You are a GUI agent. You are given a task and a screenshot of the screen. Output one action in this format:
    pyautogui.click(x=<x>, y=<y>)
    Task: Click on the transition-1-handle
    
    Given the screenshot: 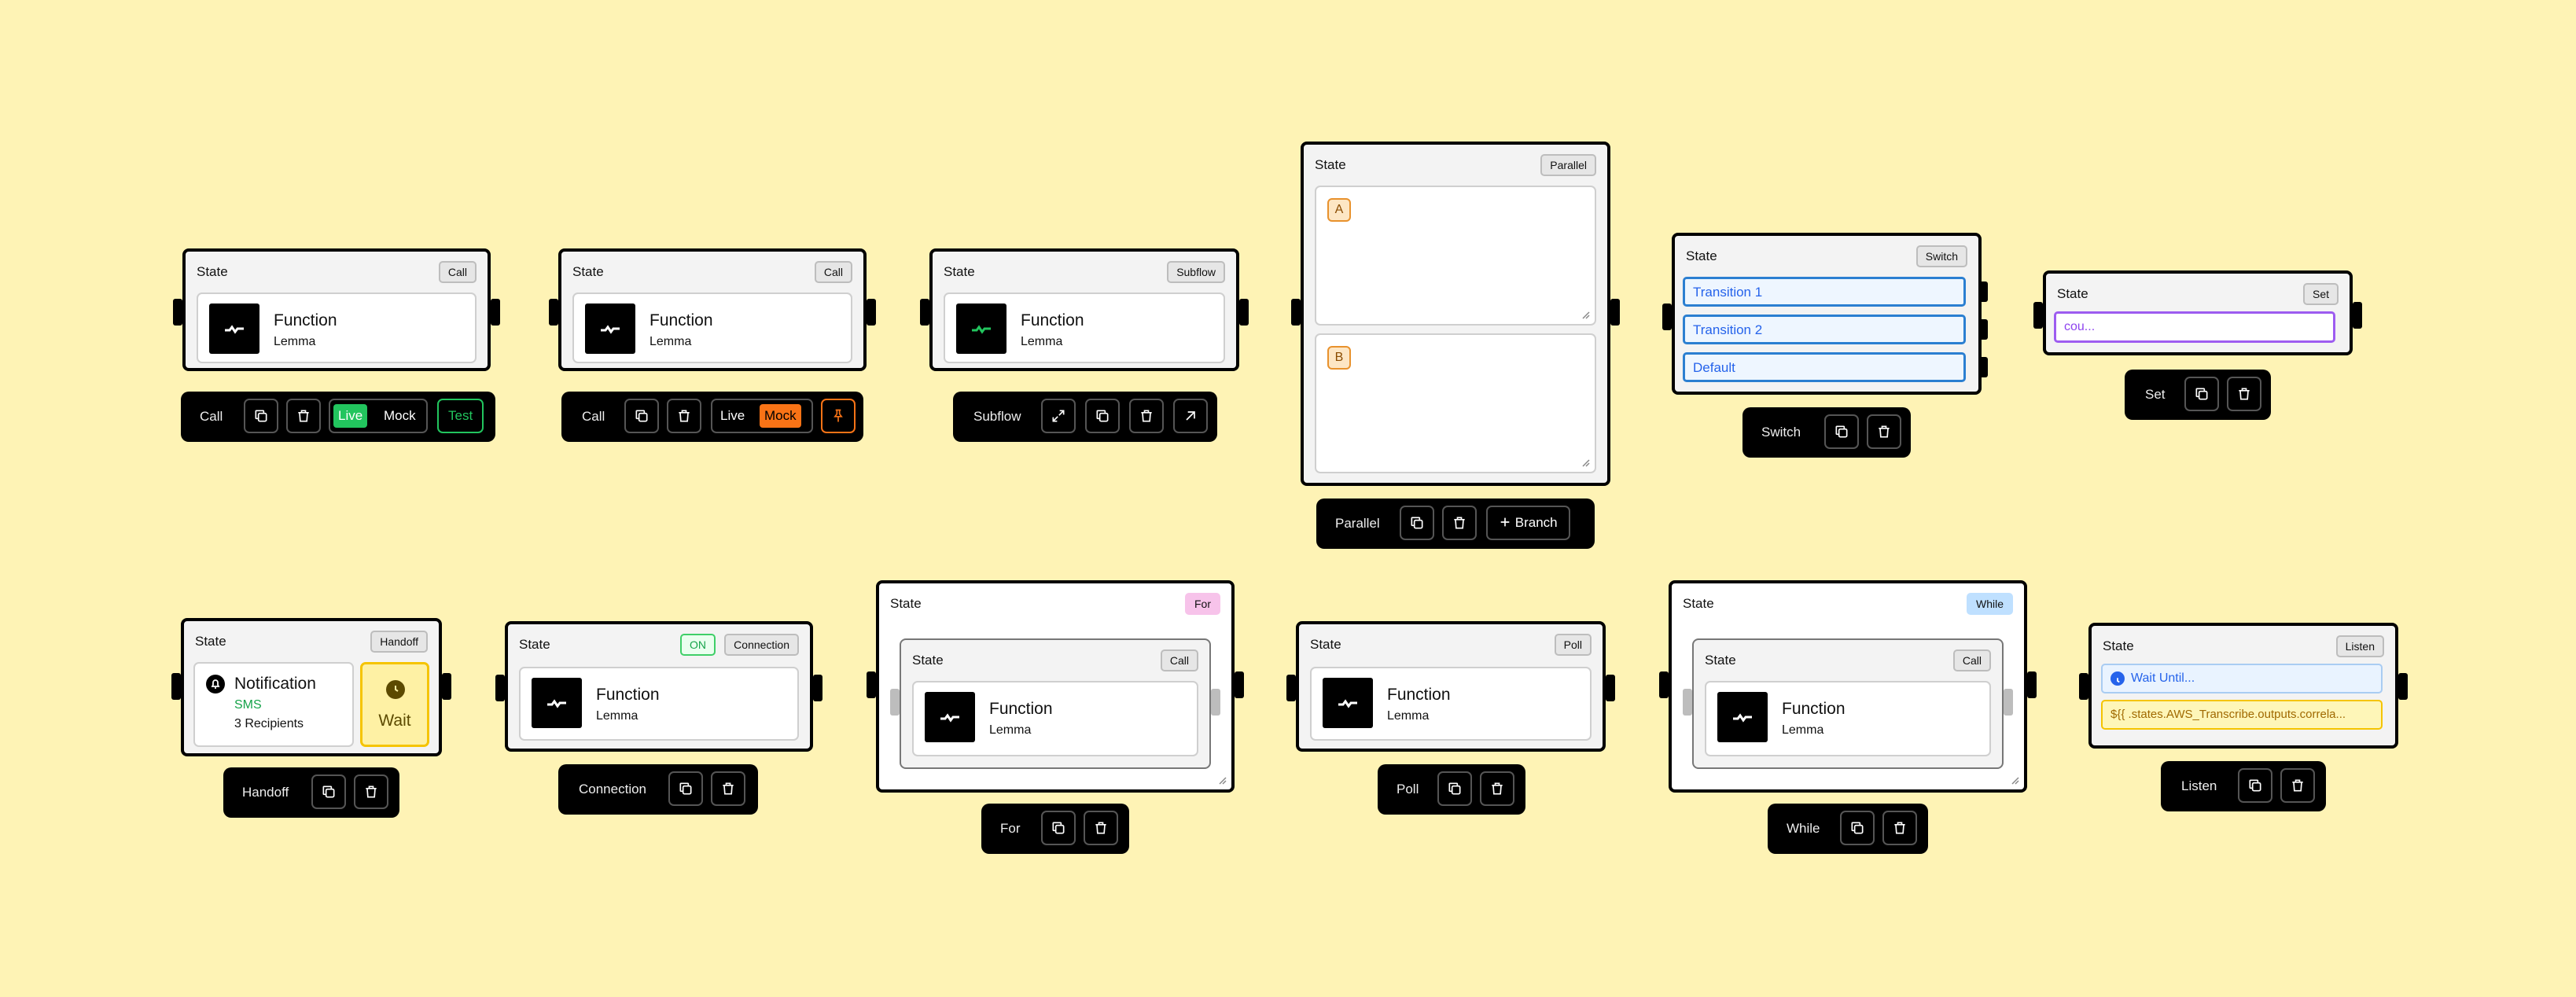 What is the action you would take?
    pyautogui.click(x=1983, y=291)
    